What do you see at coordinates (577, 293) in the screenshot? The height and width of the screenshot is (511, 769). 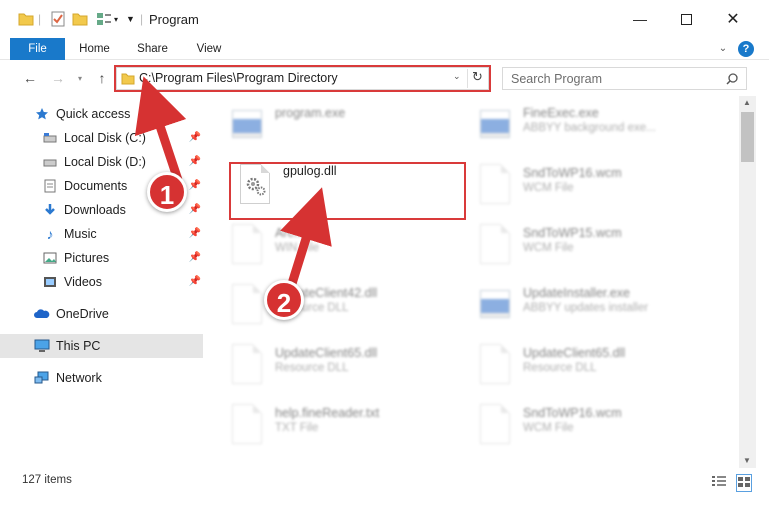 I see `file-name: UpdateInstaller.exe` at bounding box center [577, 293].